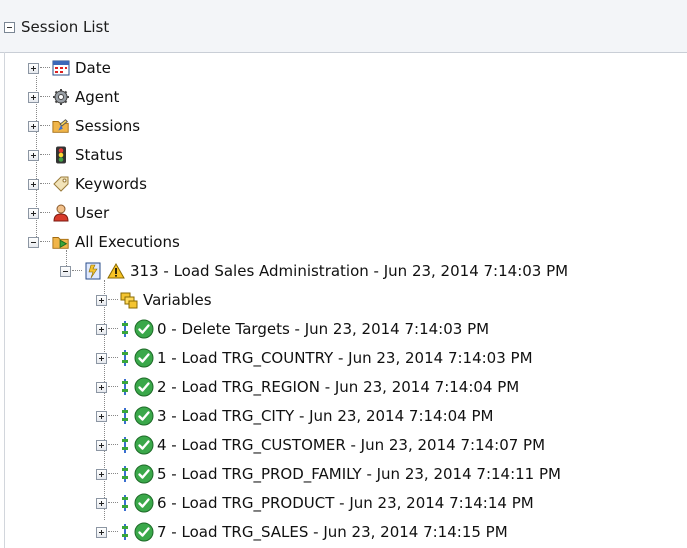 The image size is (687, 548). I want to click on collapse-panel-icon, so click(9, 27).